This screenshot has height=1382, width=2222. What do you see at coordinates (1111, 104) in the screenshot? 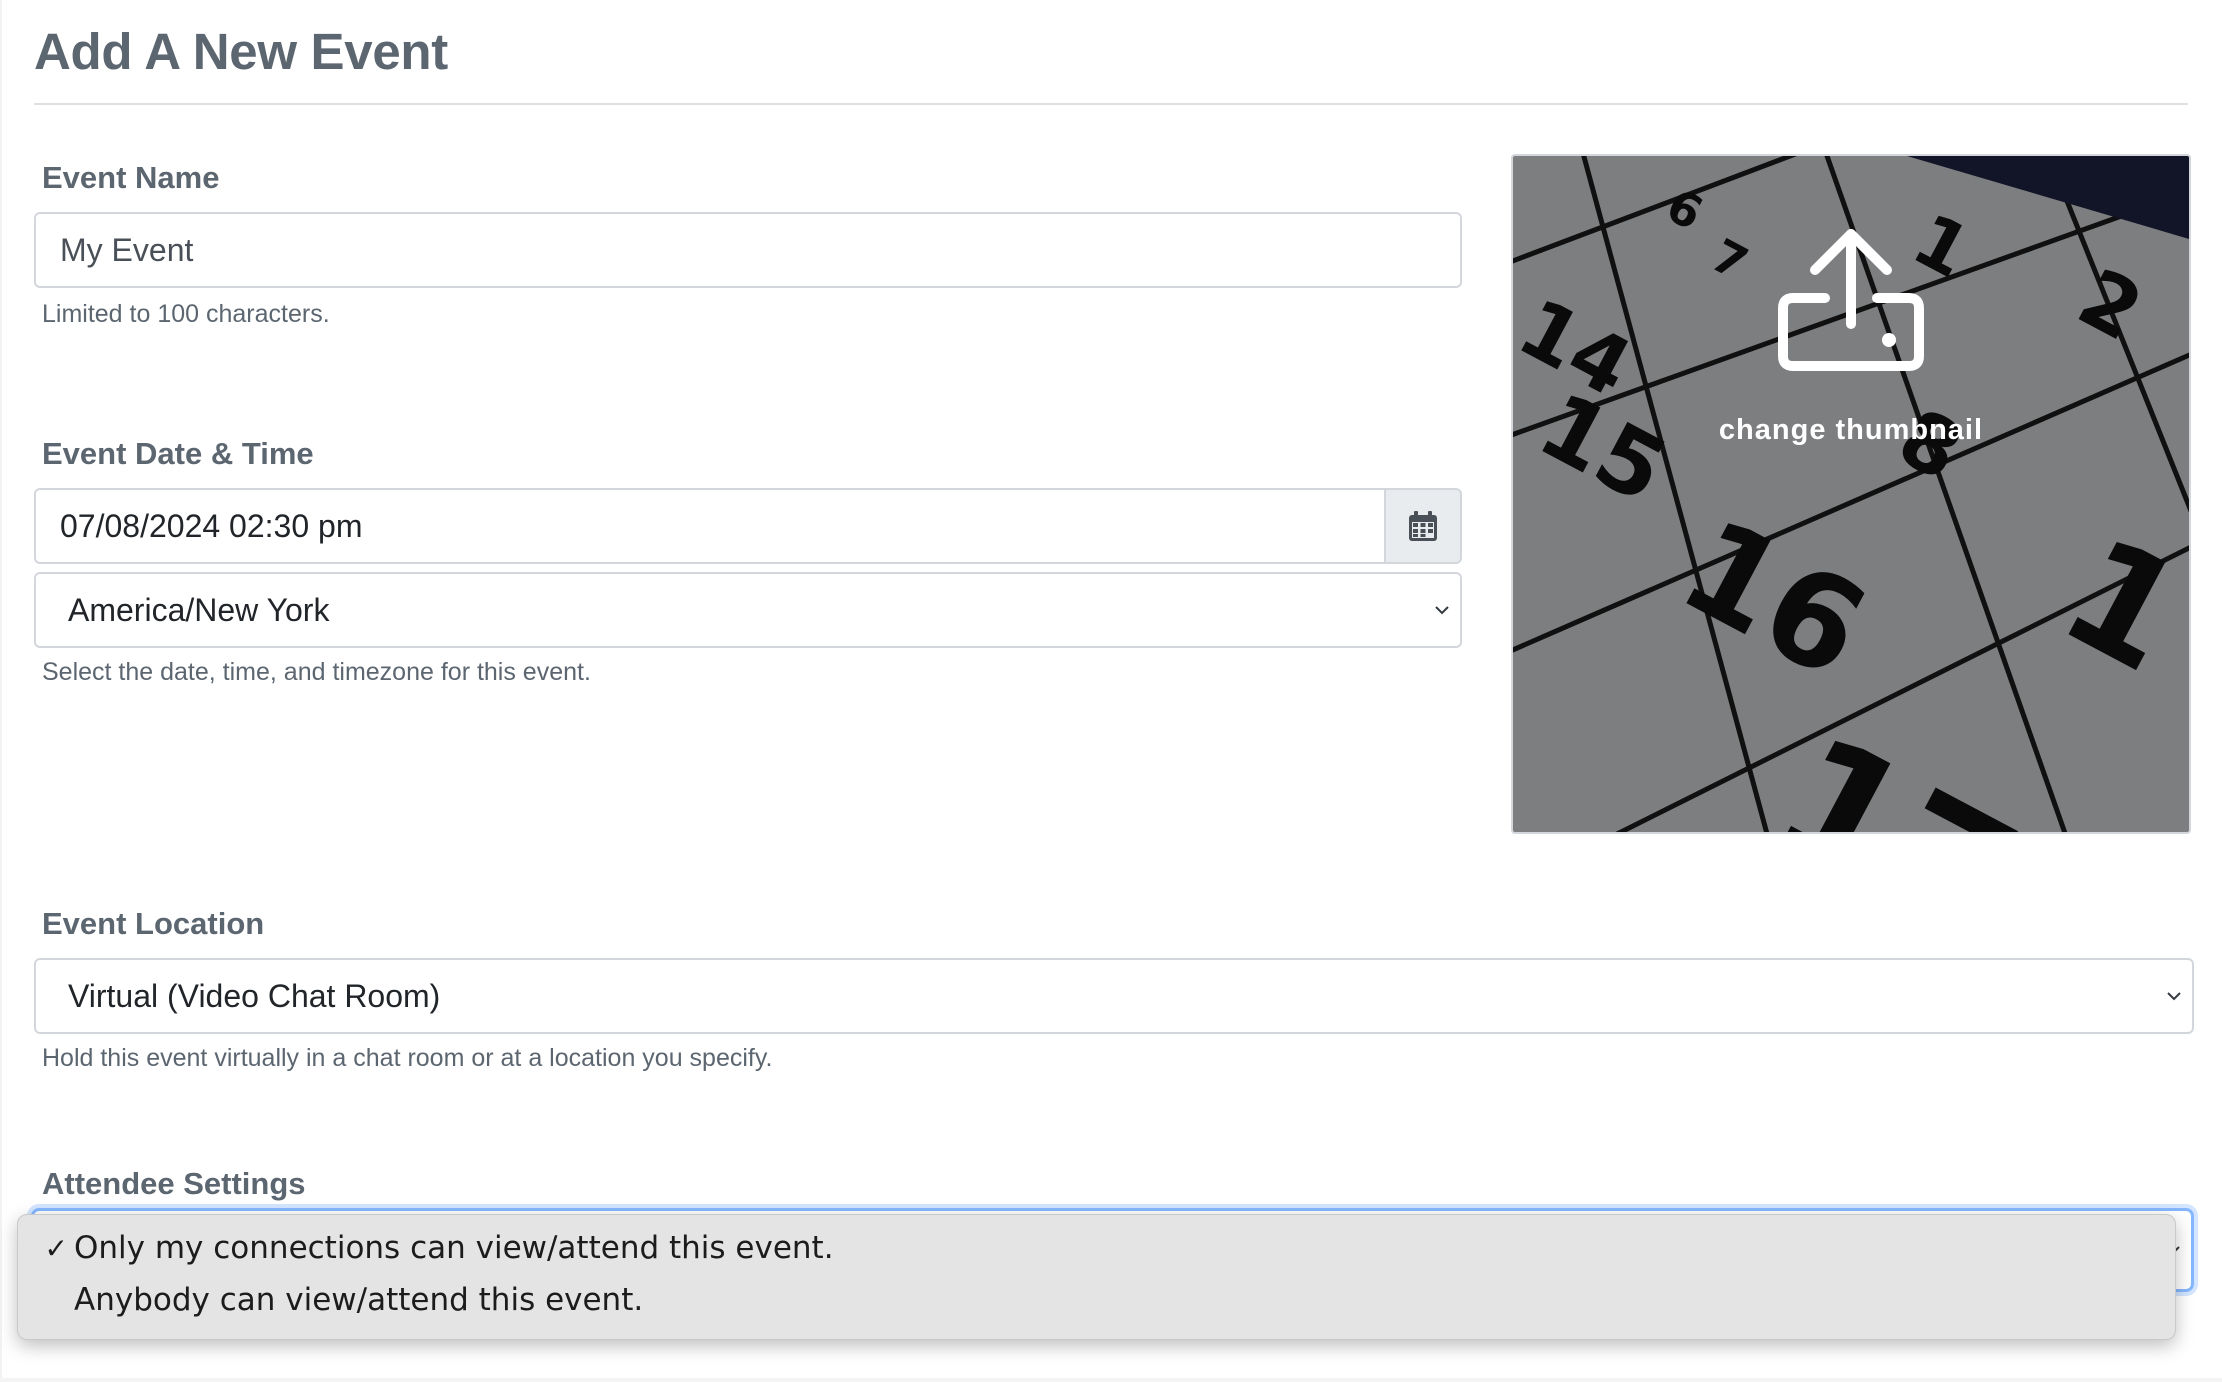
I see `title-divider` at bounding box center [1111, 104].